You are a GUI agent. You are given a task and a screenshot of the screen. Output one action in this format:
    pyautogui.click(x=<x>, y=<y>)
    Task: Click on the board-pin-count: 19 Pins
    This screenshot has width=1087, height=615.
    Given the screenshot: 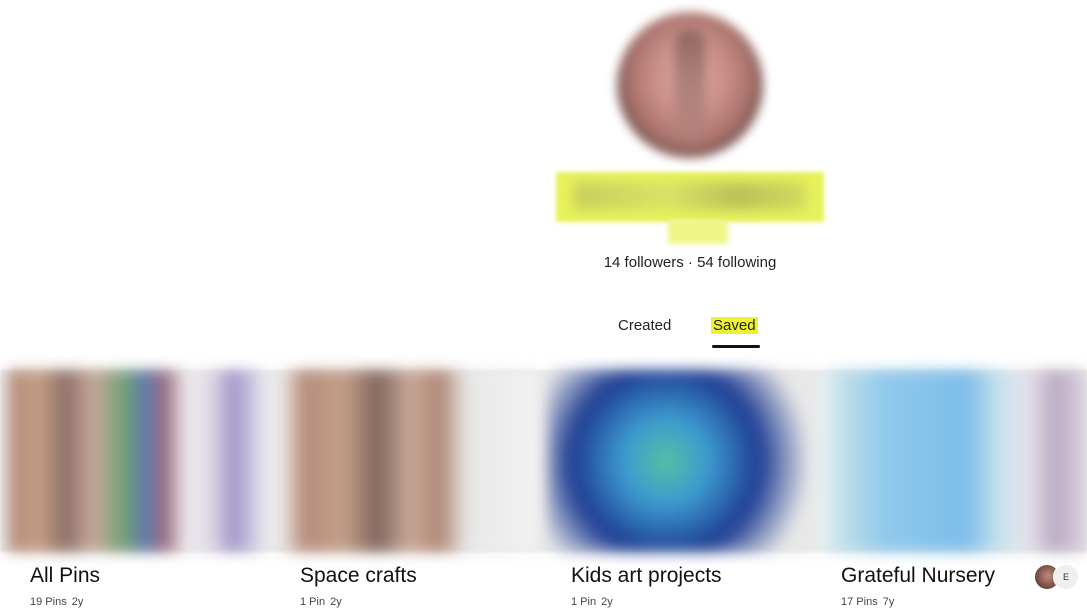 What is the action you would take?
    pyautogui.click(x=48, y=602)
    